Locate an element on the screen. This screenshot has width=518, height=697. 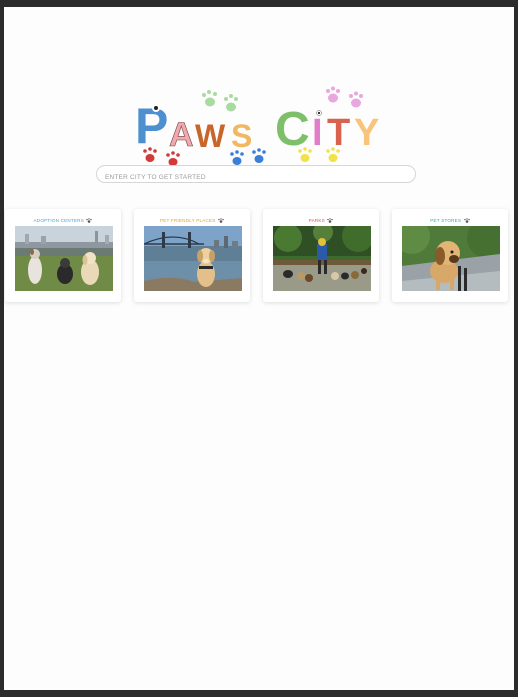
svg-text: W is located at coordinates (210, 136).